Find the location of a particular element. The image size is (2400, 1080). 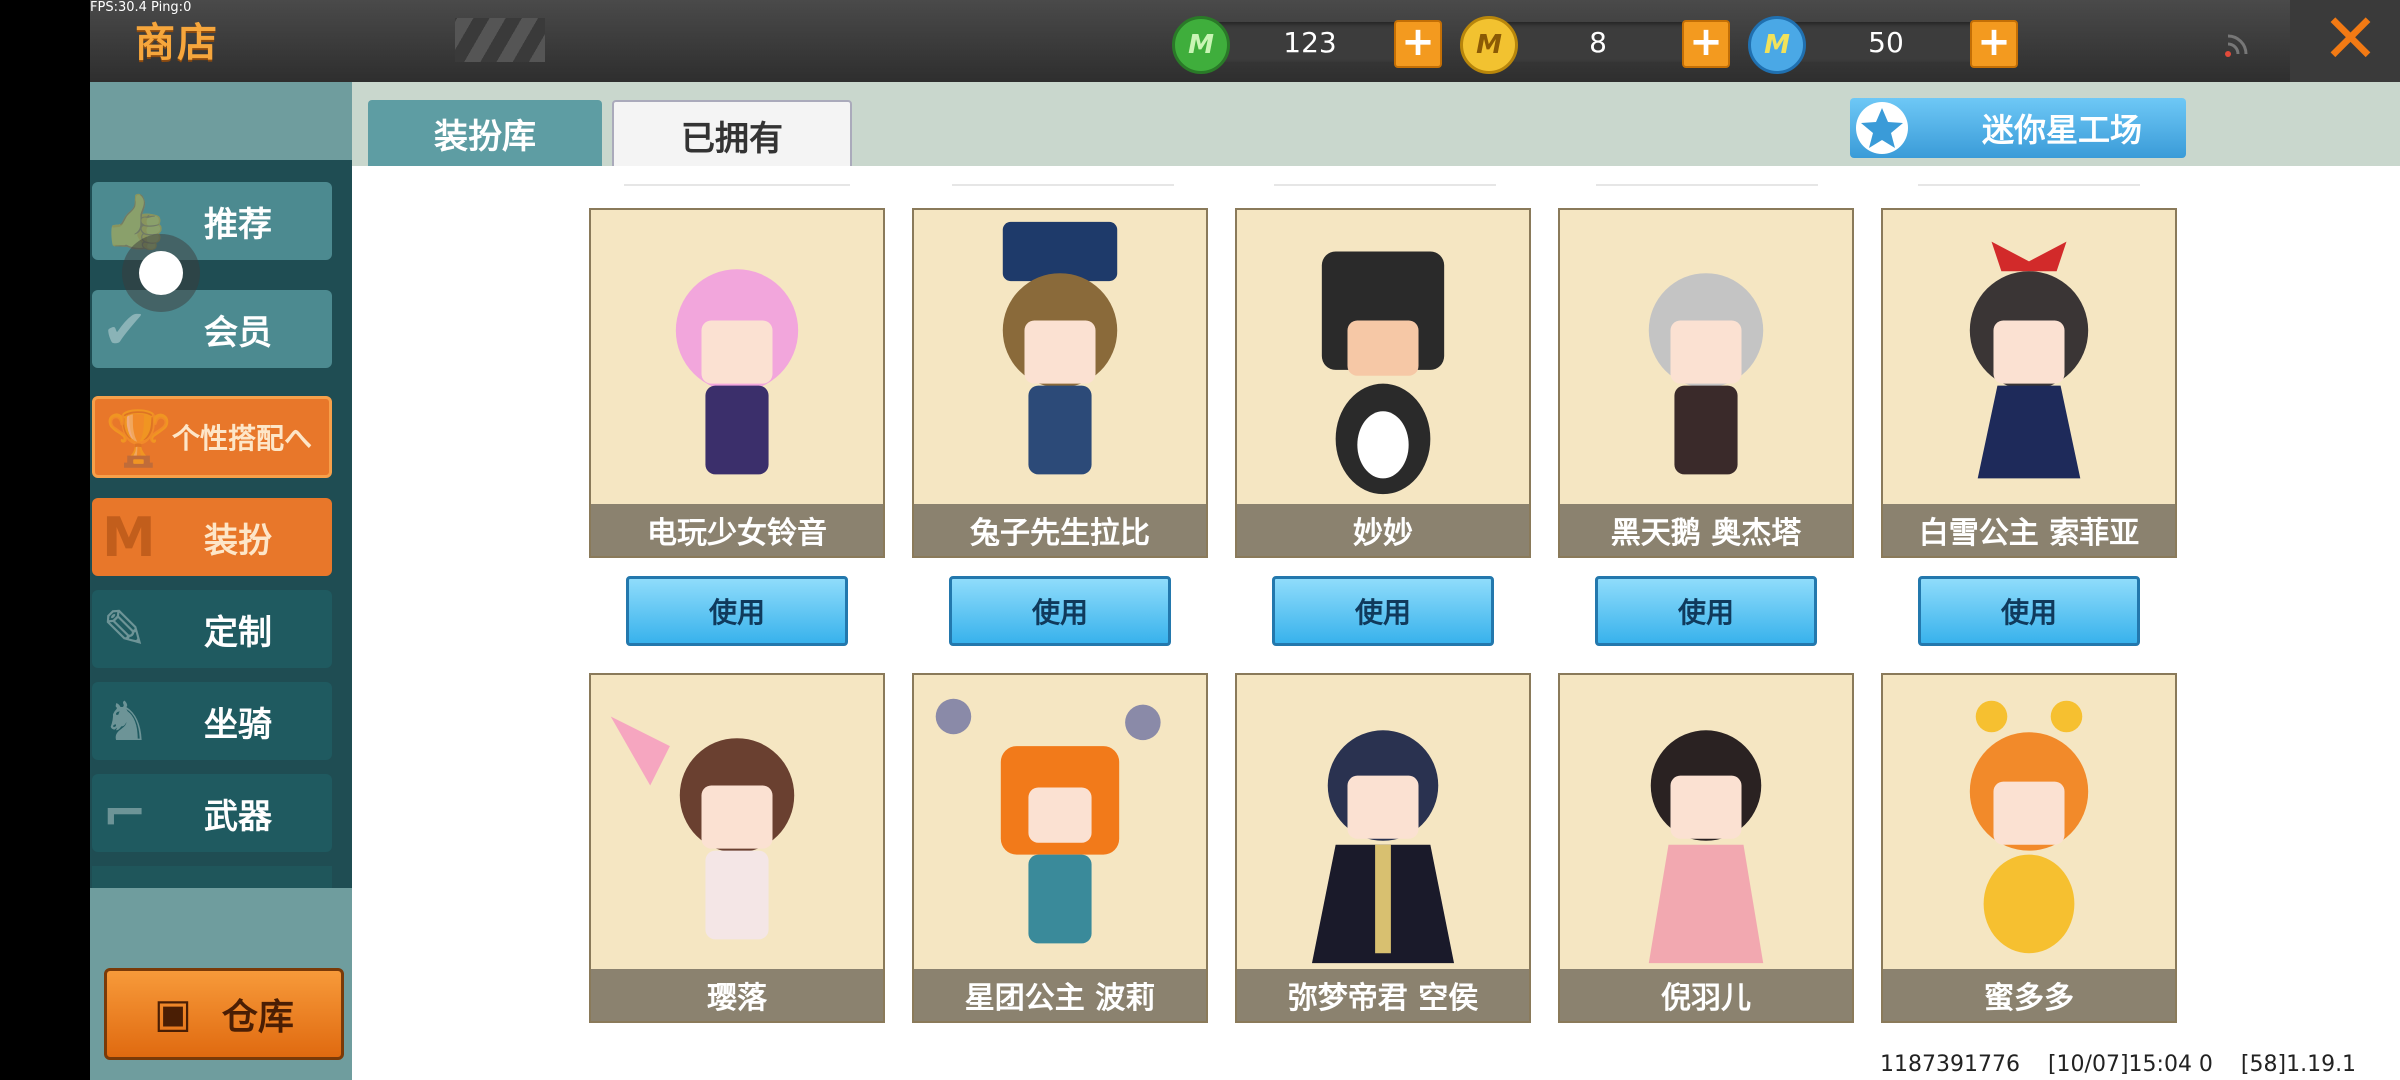

signal-icon is located at coordinates (2236, 45).